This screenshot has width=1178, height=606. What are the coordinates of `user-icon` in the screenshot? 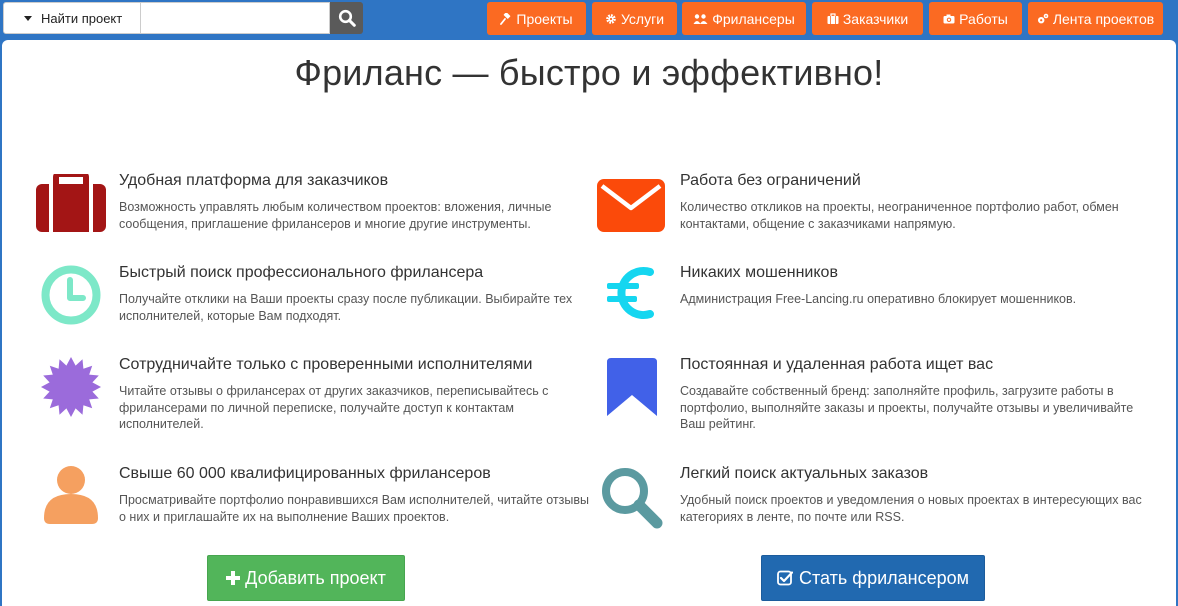 It's located at (71, 495).